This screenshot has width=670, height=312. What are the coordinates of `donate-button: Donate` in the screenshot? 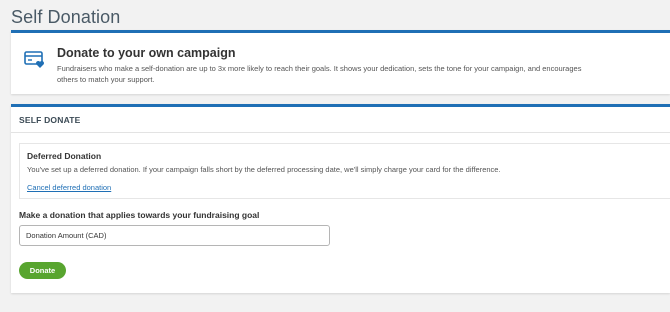 It's located at (42, 270).